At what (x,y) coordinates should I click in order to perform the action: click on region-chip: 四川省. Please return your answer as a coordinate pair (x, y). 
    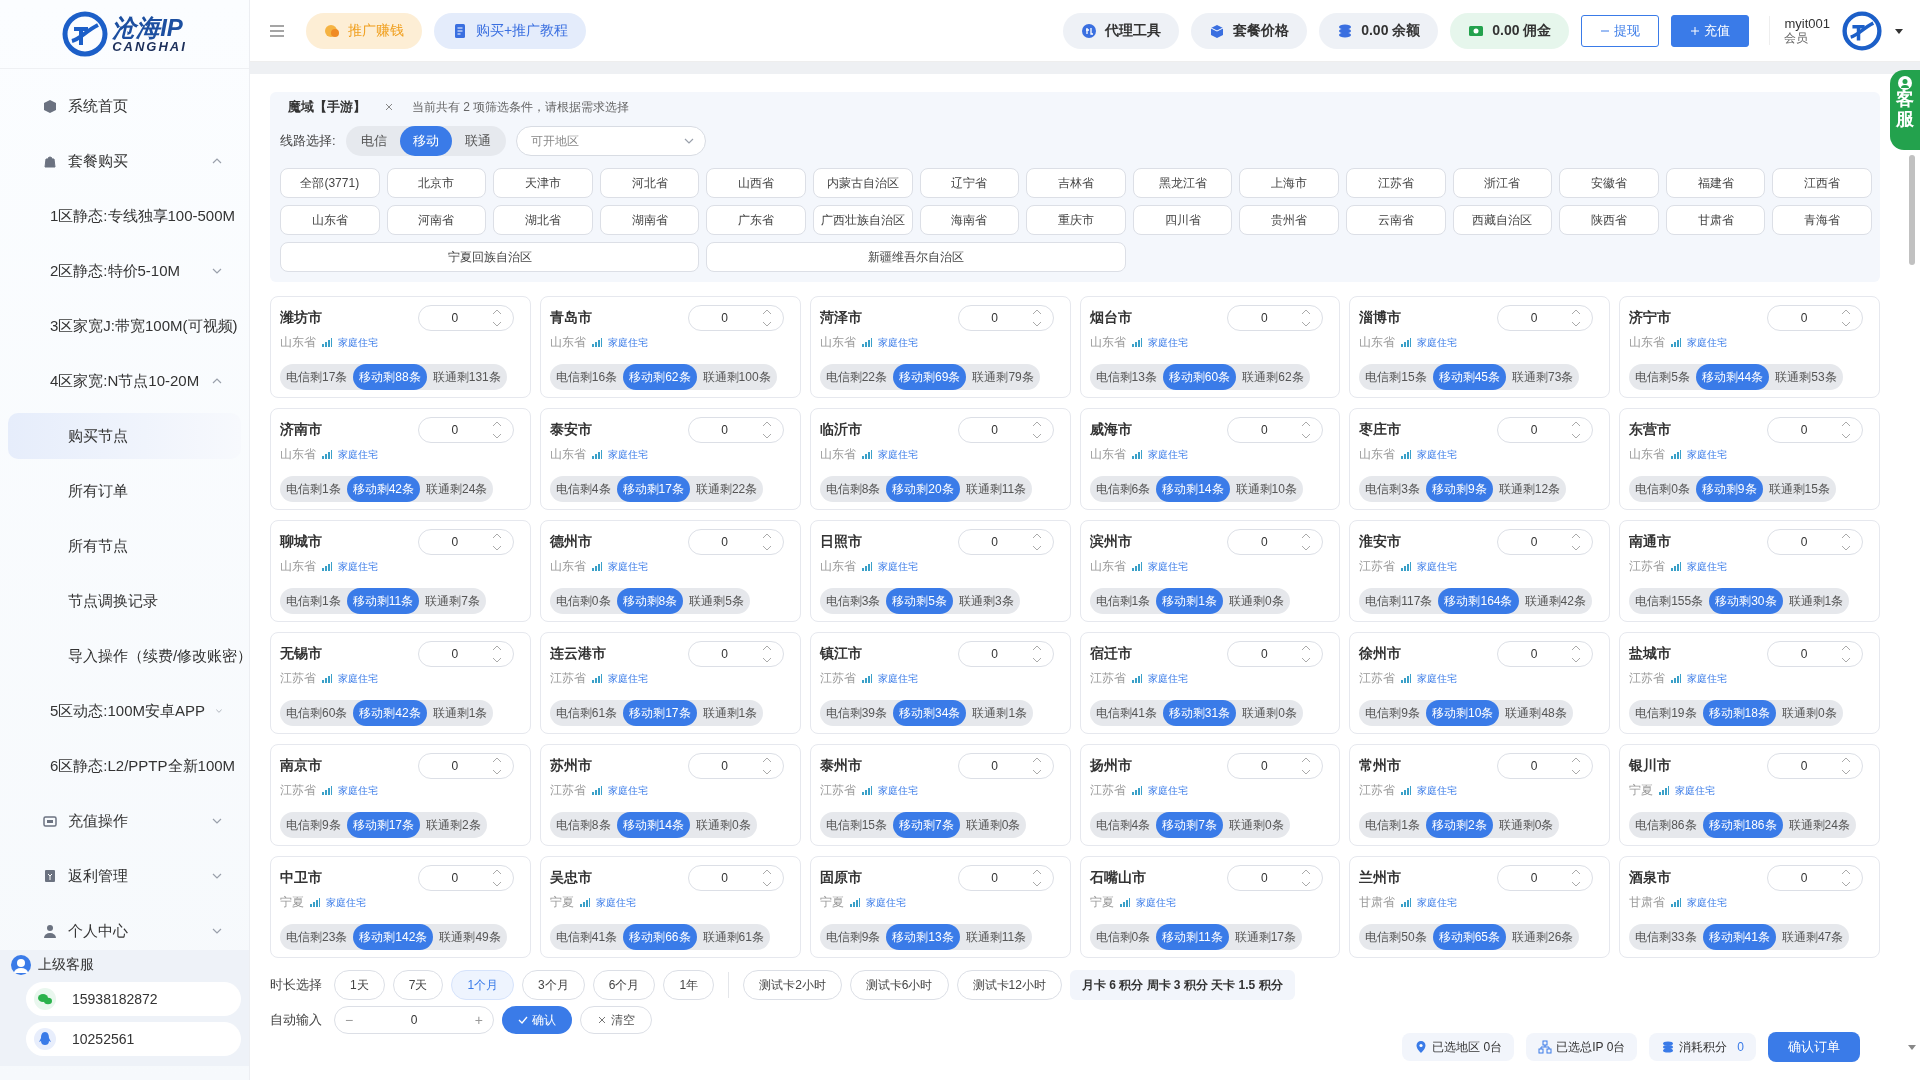
    Looking at the image, I should click on (1182, 220).